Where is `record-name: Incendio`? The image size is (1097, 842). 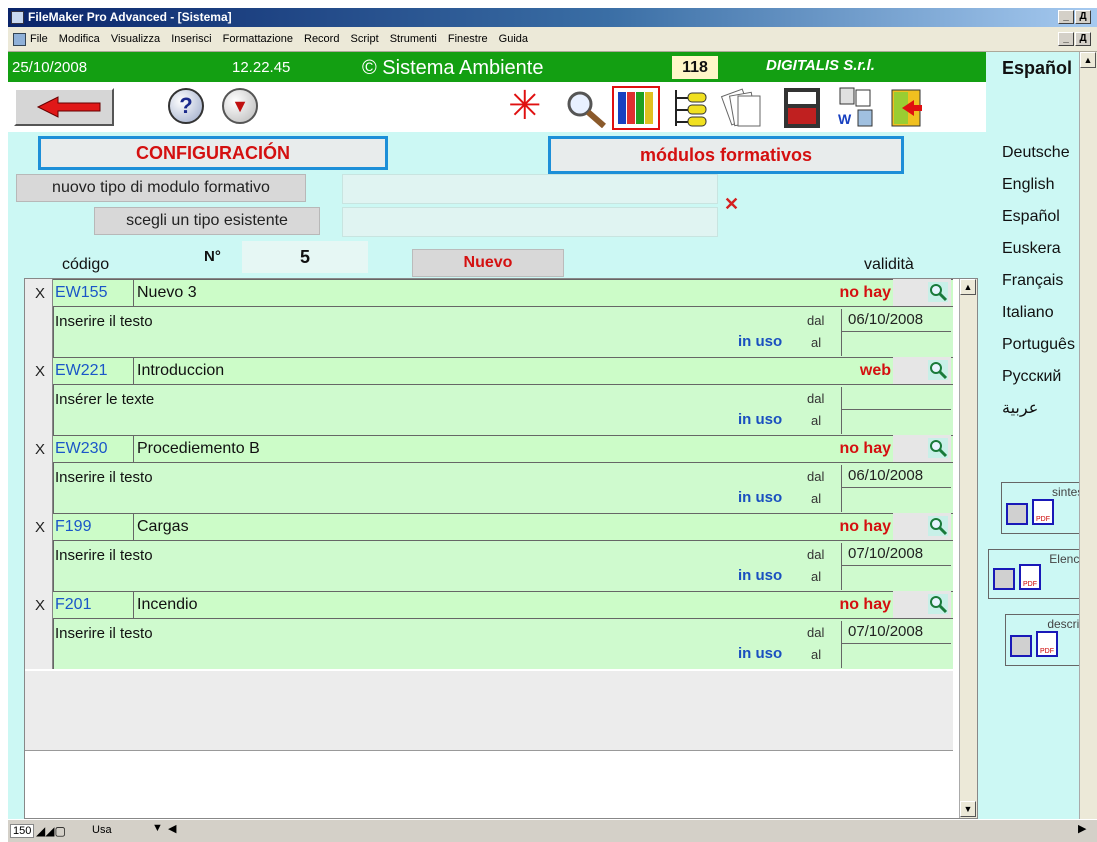 record-name: Incendio is located at coordinates (167, 605).